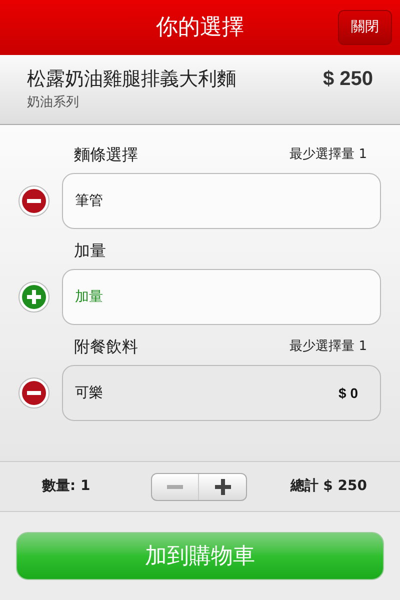  What do you see at coordinates (89, 393) in the screenshot?
I see `option-label: 可樂` at bounding box center [89, 393].